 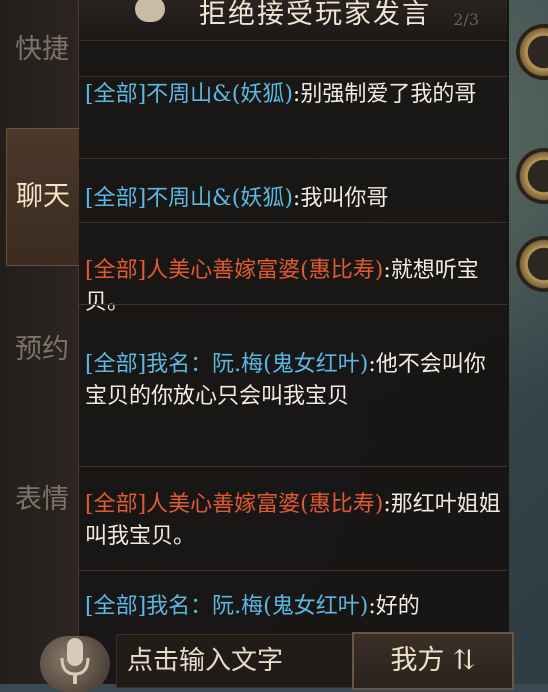 What do you see at coordinates (433, 661) in the screenshot?
I see `team-channel-button: 我方 ⇅` at bounding box center [433, 661].